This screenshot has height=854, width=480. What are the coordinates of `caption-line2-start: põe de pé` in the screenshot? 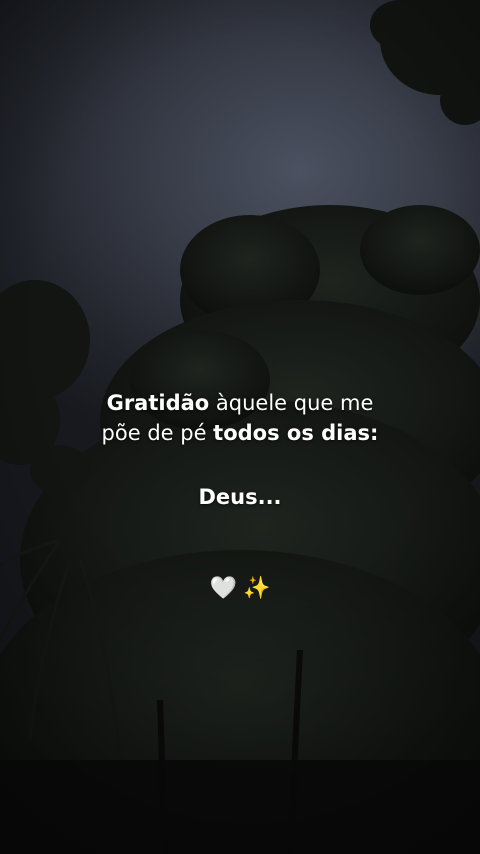 It's located at (157, 433).